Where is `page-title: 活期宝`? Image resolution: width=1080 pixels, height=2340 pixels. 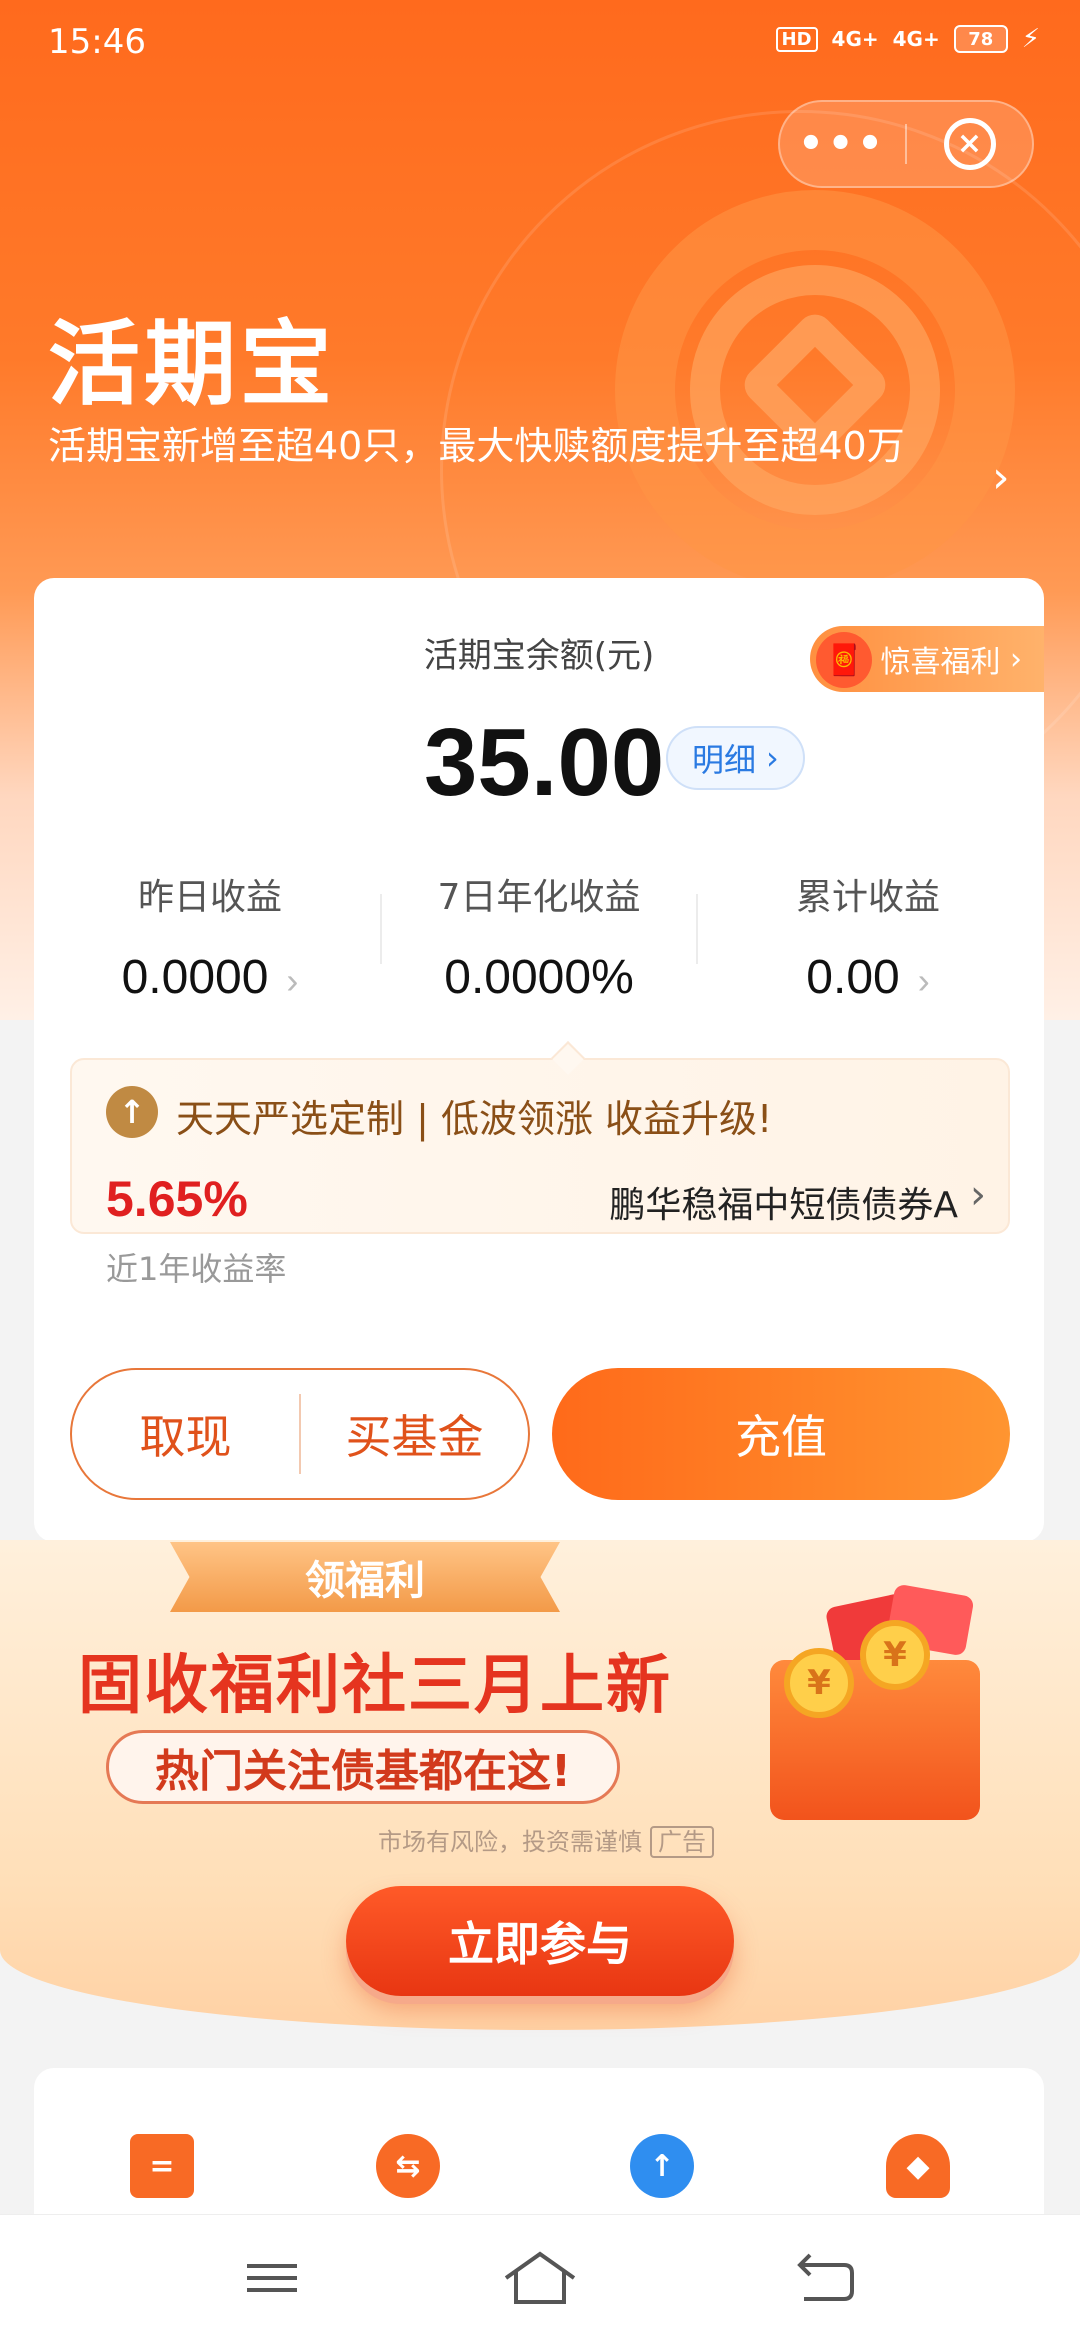
page-title: 活期宝 is located at coordinates (192, 364).